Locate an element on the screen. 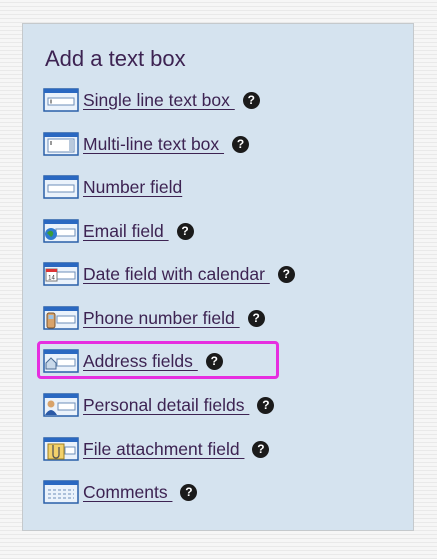 This screenshot has width=437, height=559. phone-number-field-option: Phone number field ? is located at coordinates (154, 318).